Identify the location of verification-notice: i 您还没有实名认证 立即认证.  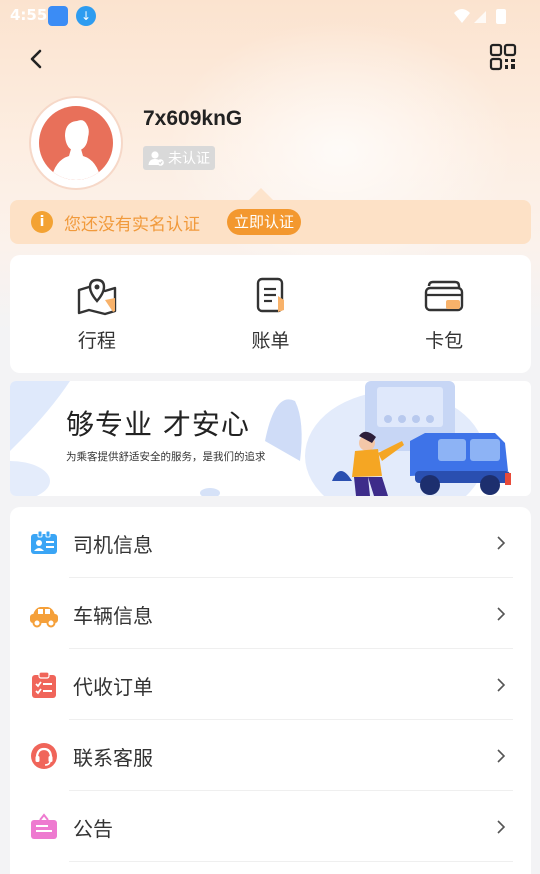
(270, 222).